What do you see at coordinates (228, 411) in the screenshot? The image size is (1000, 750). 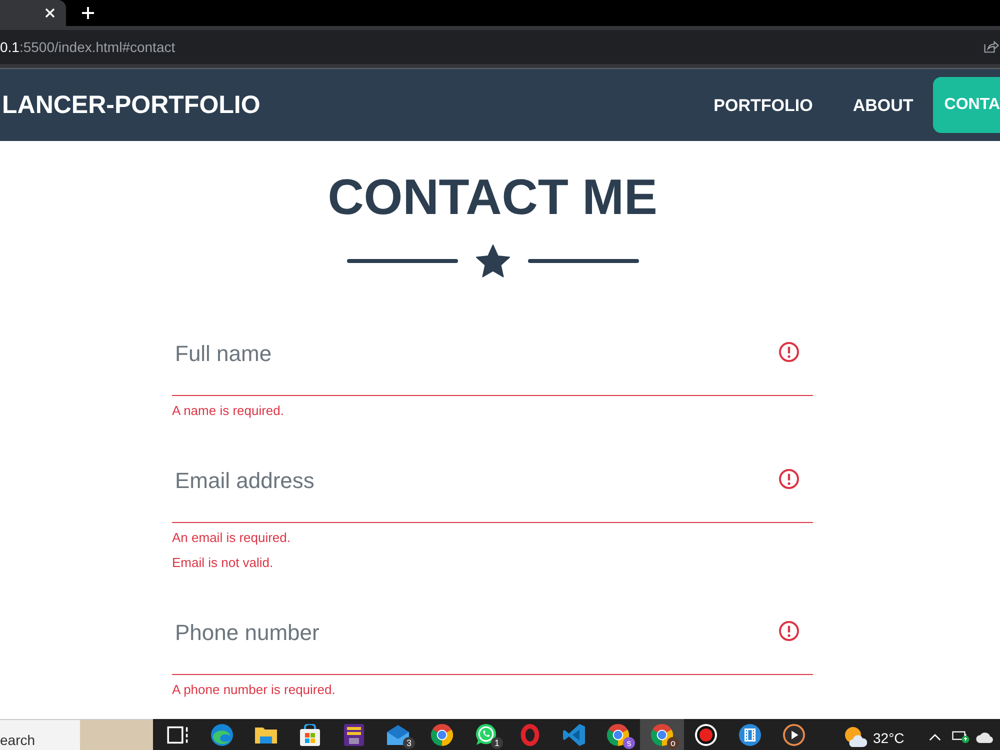 I see `error-message: A name is required.` at bounding box center [228, 411].